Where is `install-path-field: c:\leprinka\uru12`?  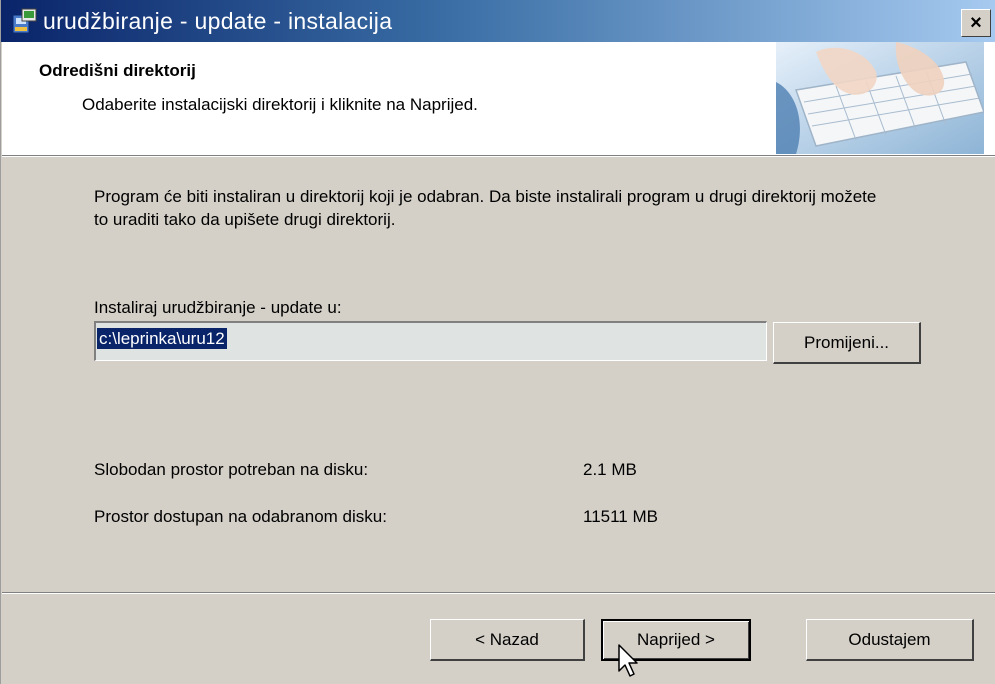
install-path-field: c:\leprinka\uru12 is located at coordinates (430, 341).